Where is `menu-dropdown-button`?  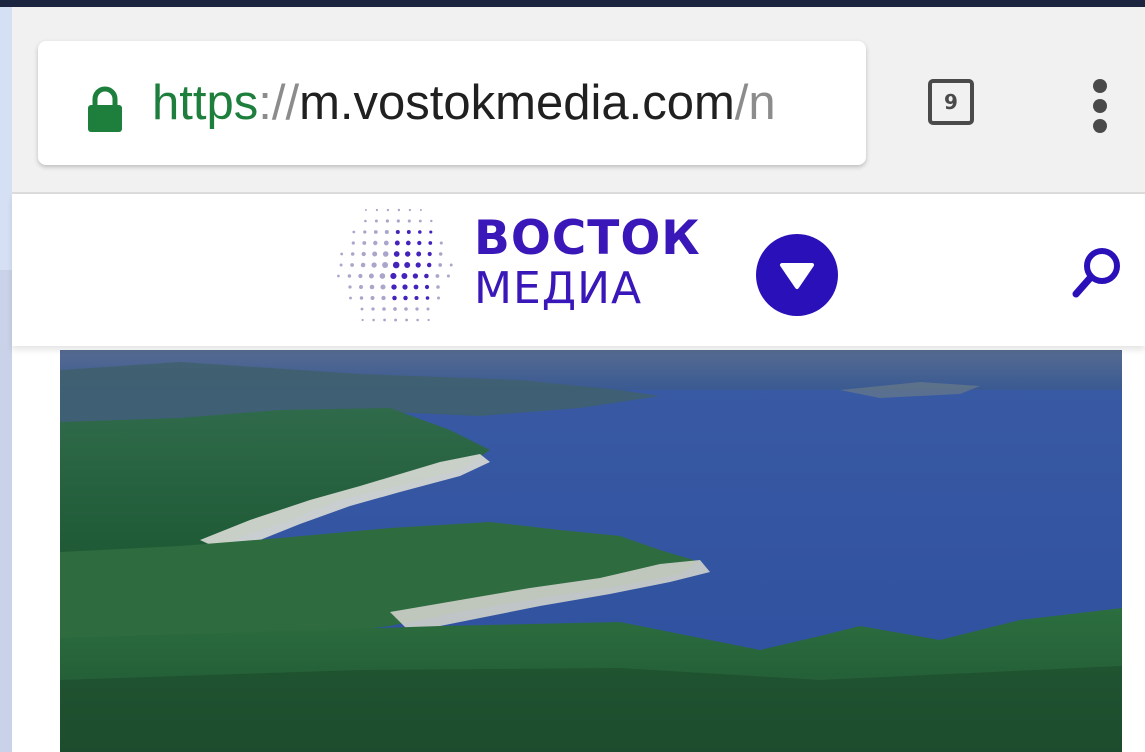 menu-dropdown-button is located at coordinates (797, 275).